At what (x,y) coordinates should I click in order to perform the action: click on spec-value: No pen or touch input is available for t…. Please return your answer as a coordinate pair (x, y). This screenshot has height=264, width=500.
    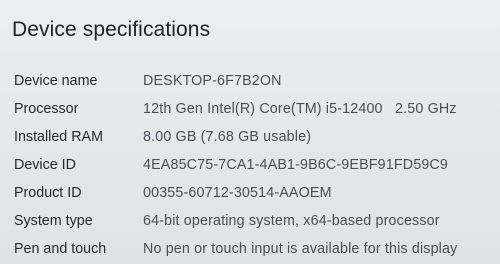
    Looking at the image, I should click on (300, 249).